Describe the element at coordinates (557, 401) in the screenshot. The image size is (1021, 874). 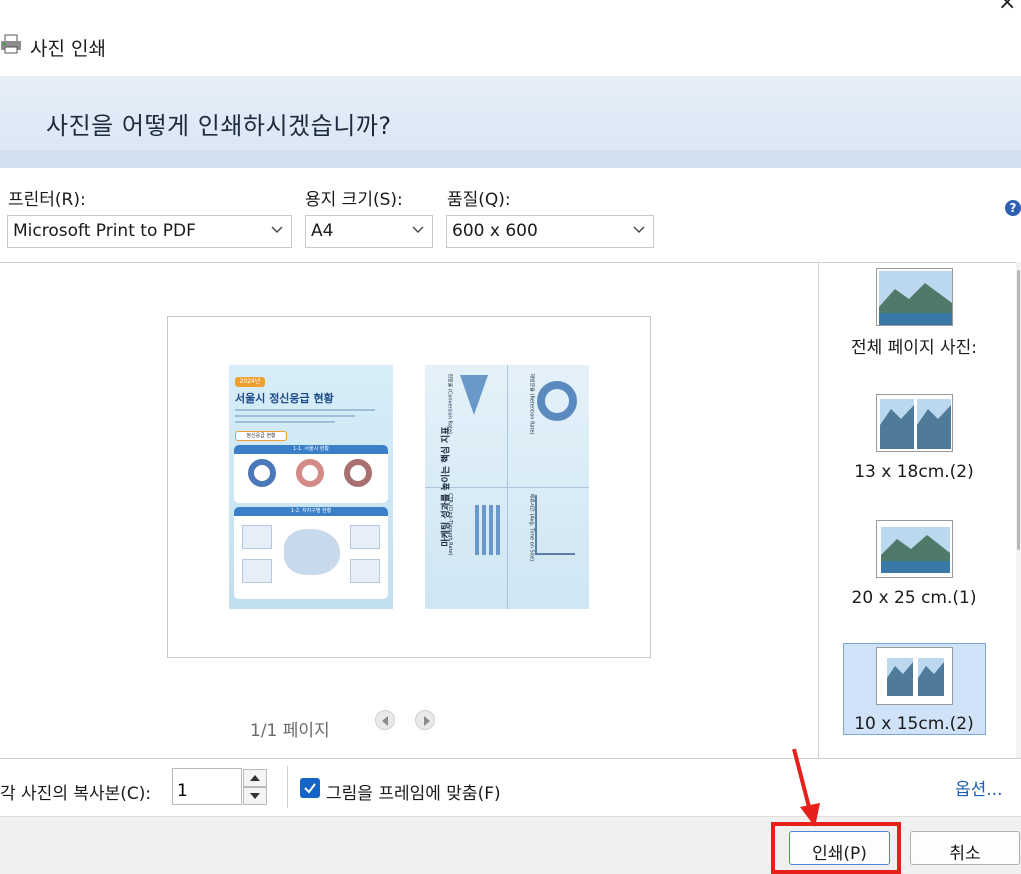
I see `ring-chart` at that location.